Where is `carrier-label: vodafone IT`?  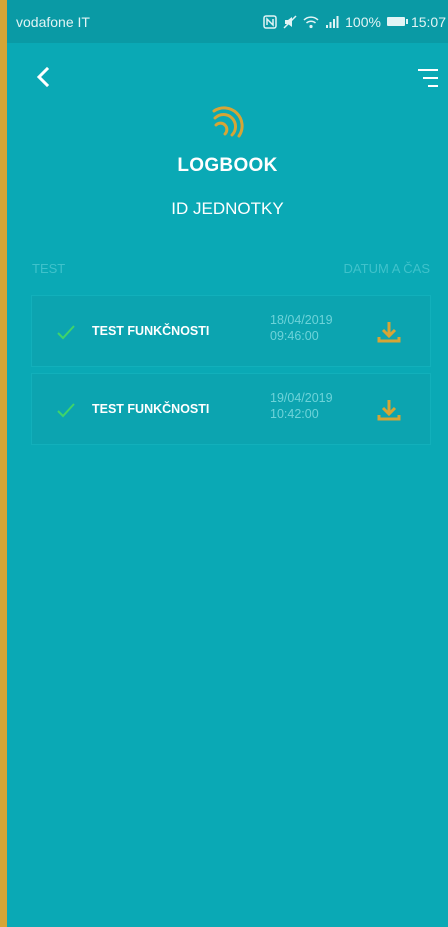 carrier-label: vodafone IT is located at coordinates (53, 21).